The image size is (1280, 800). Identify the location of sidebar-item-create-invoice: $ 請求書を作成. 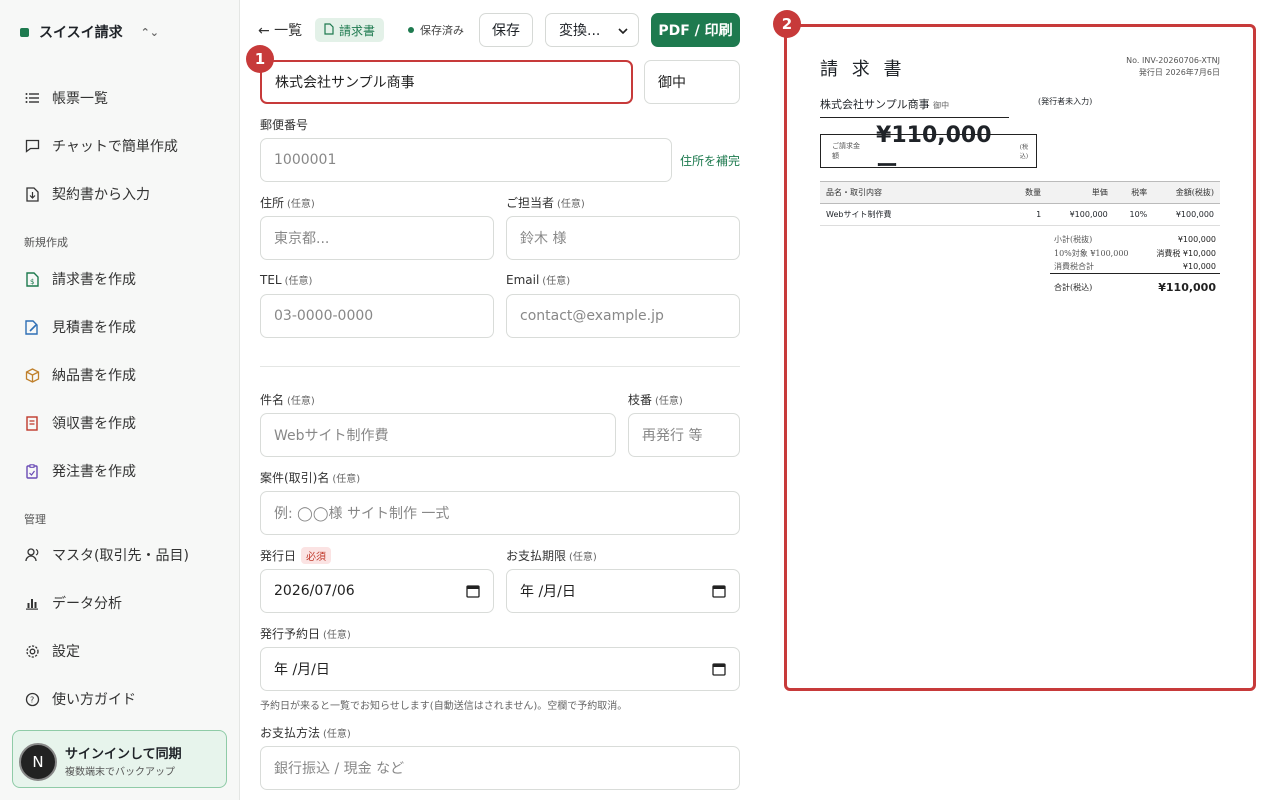
(80, 279).